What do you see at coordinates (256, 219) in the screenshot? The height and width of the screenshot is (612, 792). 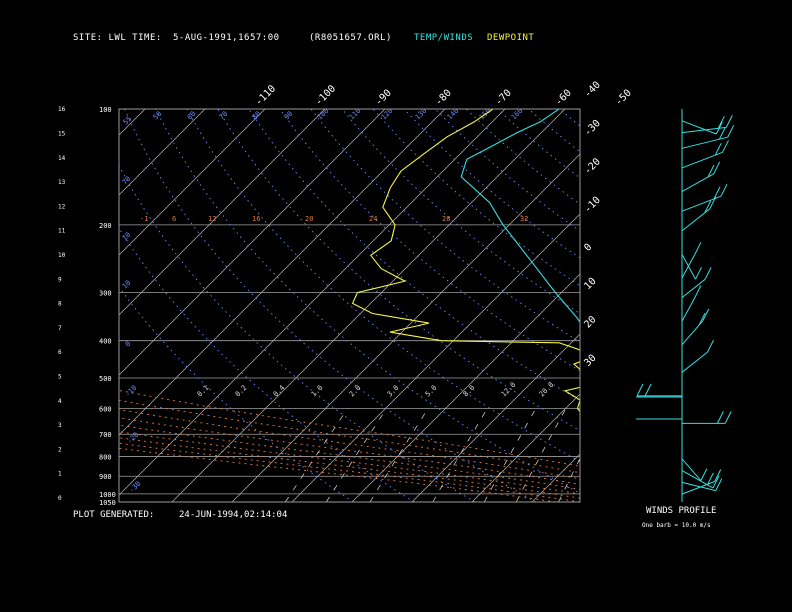 I see `moist-adiabat-label: 16` at bounding box center [256, 219].